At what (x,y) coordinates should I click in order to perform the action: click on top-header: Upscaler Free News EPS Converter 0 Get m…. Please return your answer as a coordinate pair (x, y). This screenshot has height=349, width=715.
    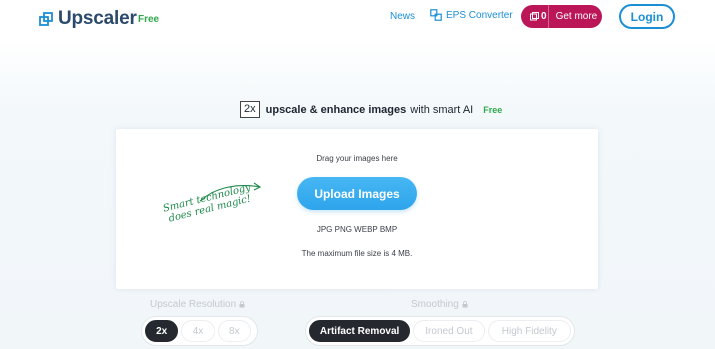
    Looking at the image, I should click on (357, 18).